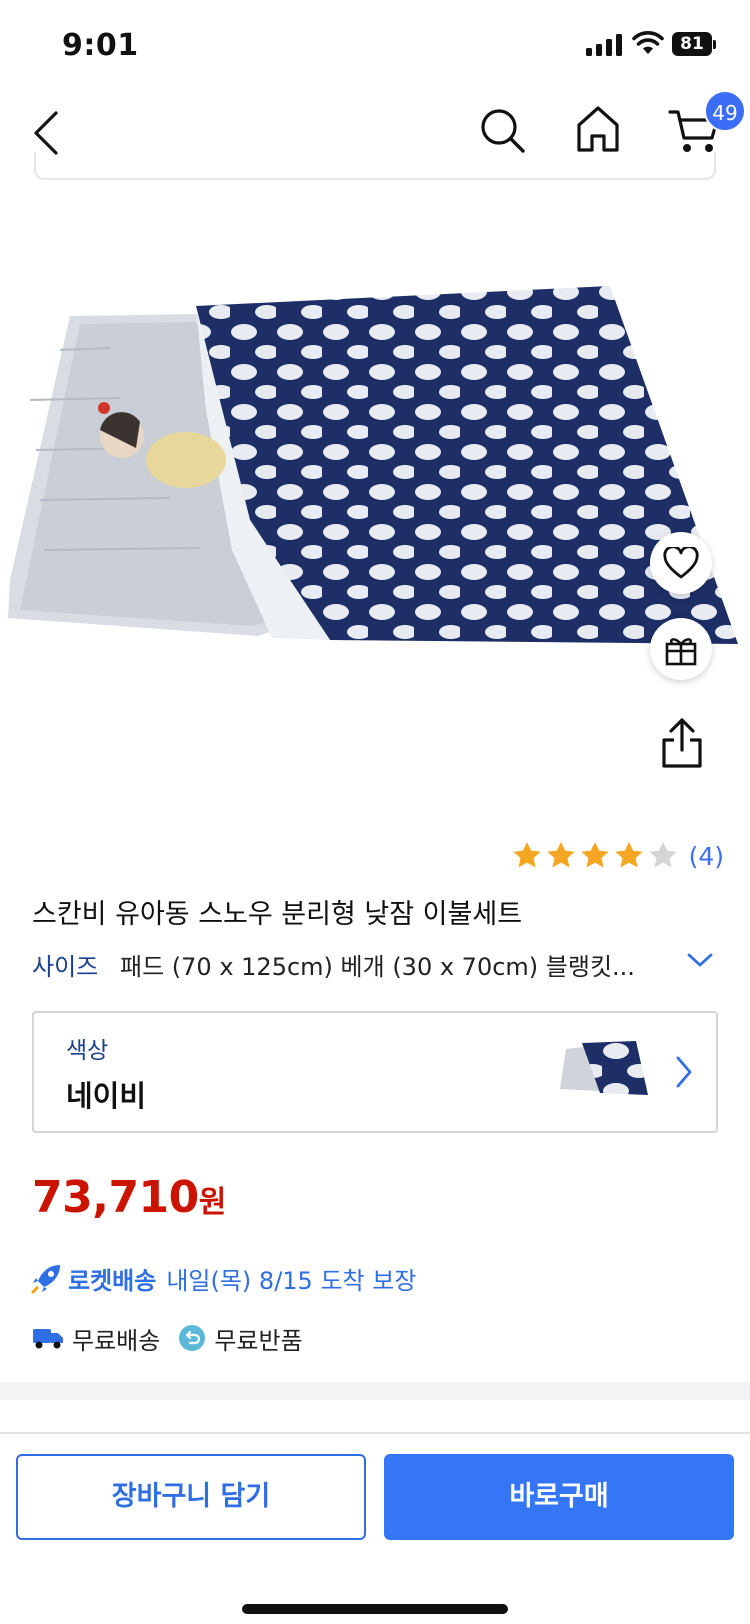 This screenshot has width=750, height=1624. Describe the element at coordinates (212, 1202) in the screenshot. I see `price-unit: 원` at that location.